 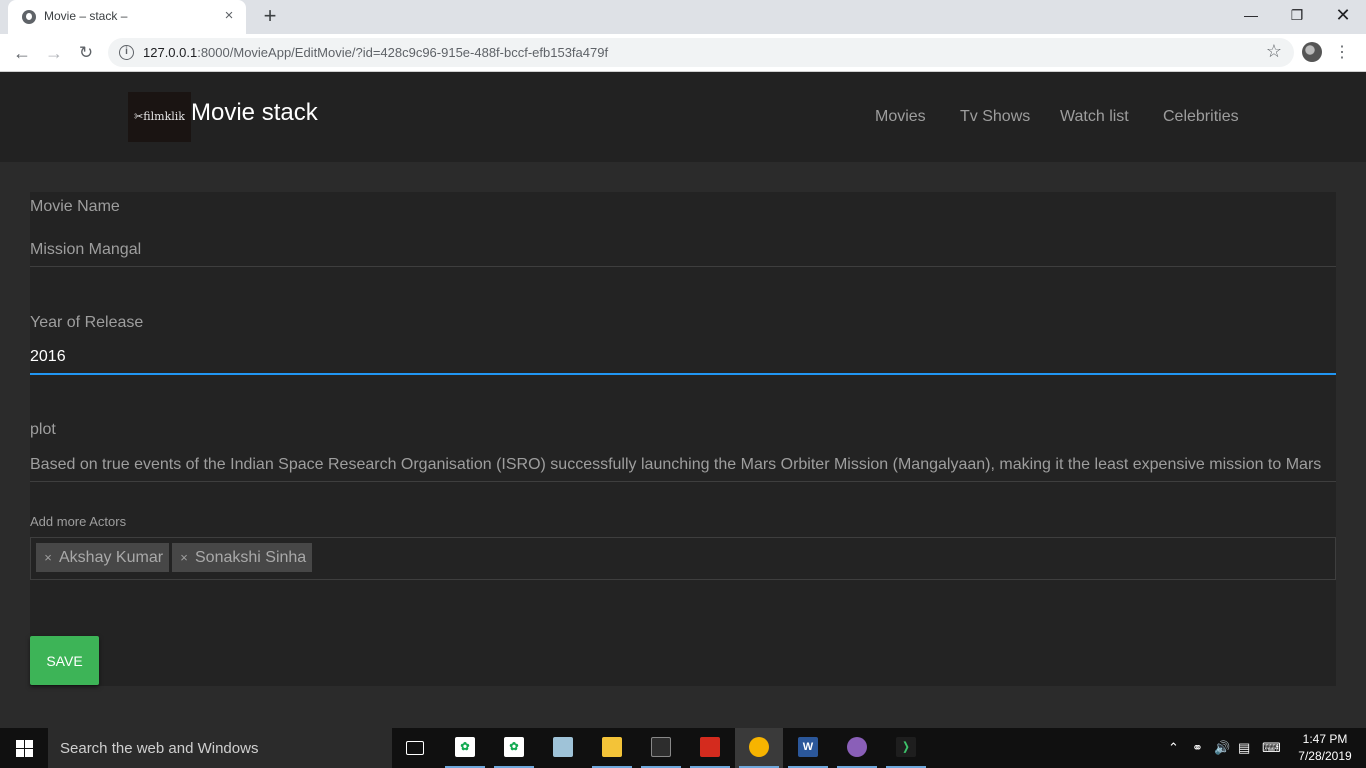 What do you see at coordinates (29, 17) in the screenshot?
I see `globe-icon` at bounding box center [29, 17].